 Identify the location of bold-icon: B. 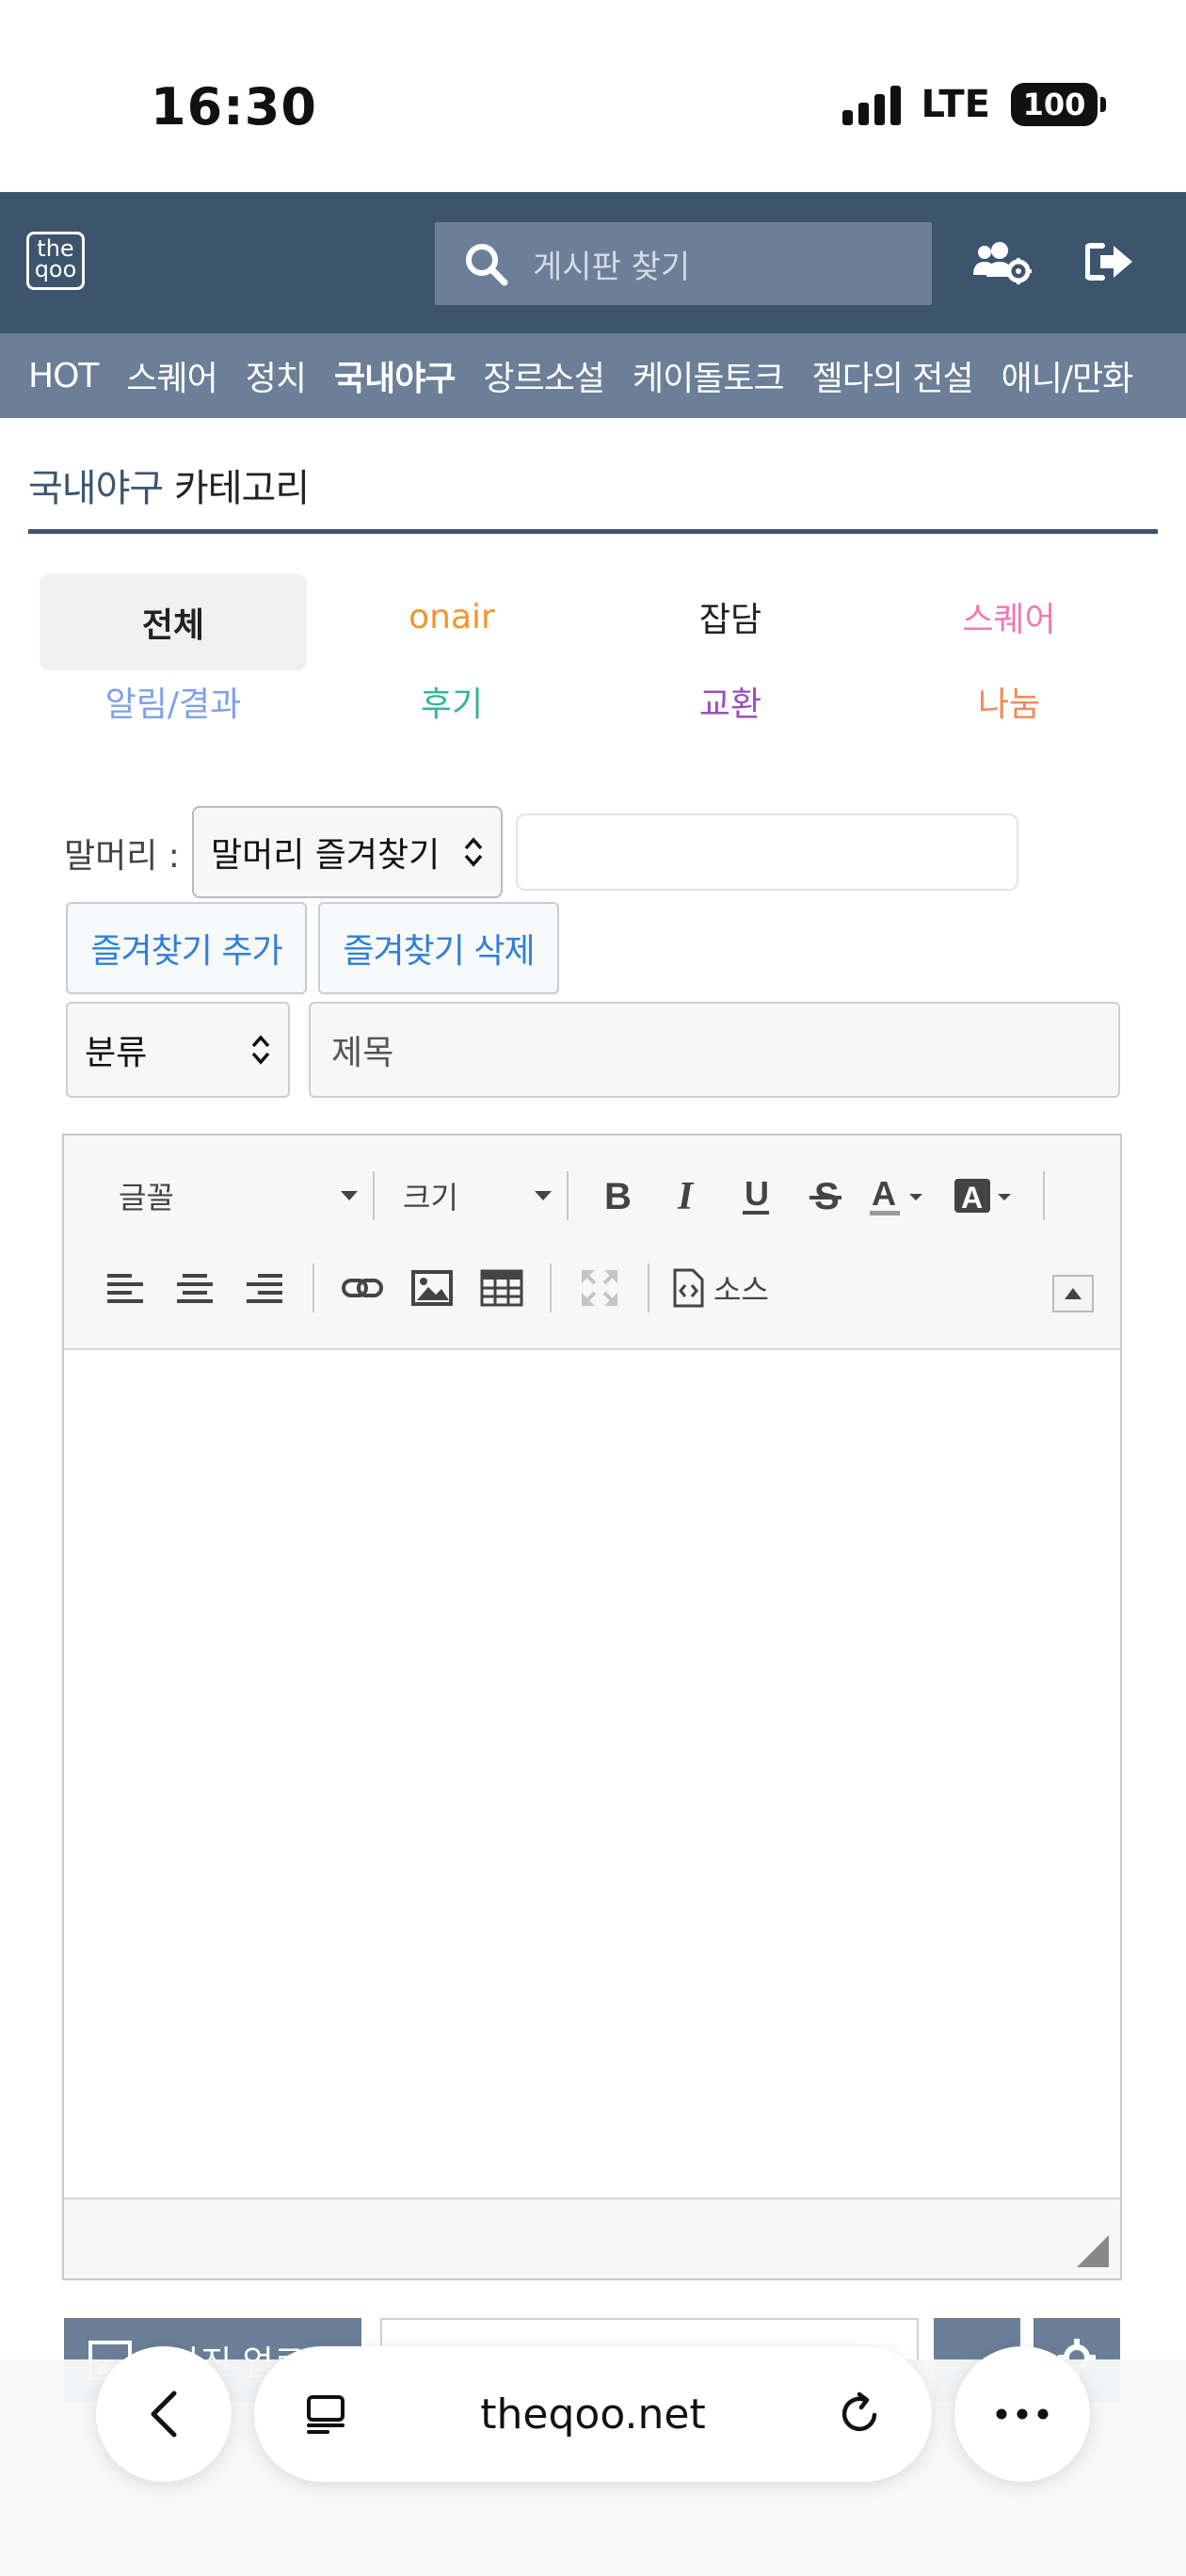
(618, 1196).